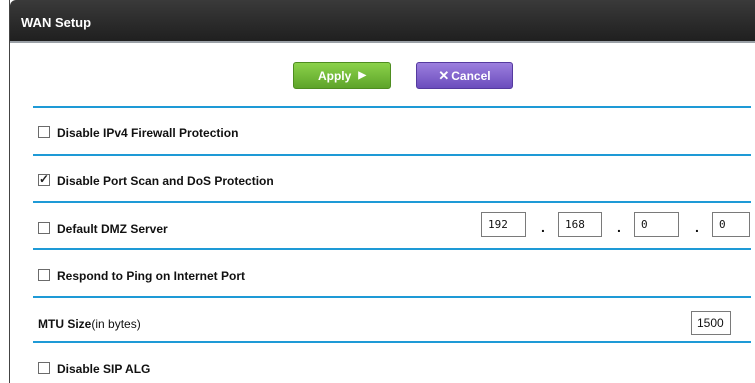  I want to click on mtu-label-text: MTU Size, so click(65, 324).